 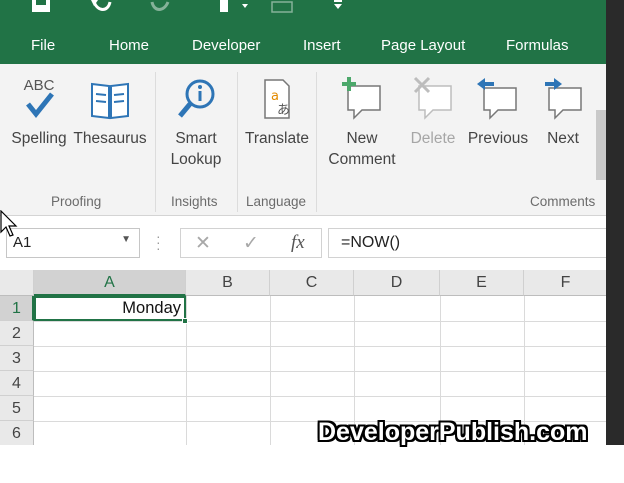 I want to click on new-comment-label-2: Comment, so click(x=362, y=159).